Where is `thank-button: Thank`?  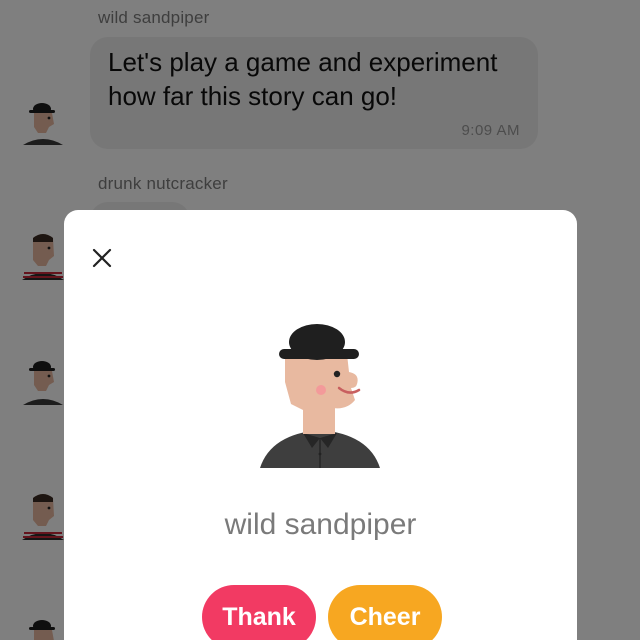
thank-button: Thank is located at coordinates (259, 612).